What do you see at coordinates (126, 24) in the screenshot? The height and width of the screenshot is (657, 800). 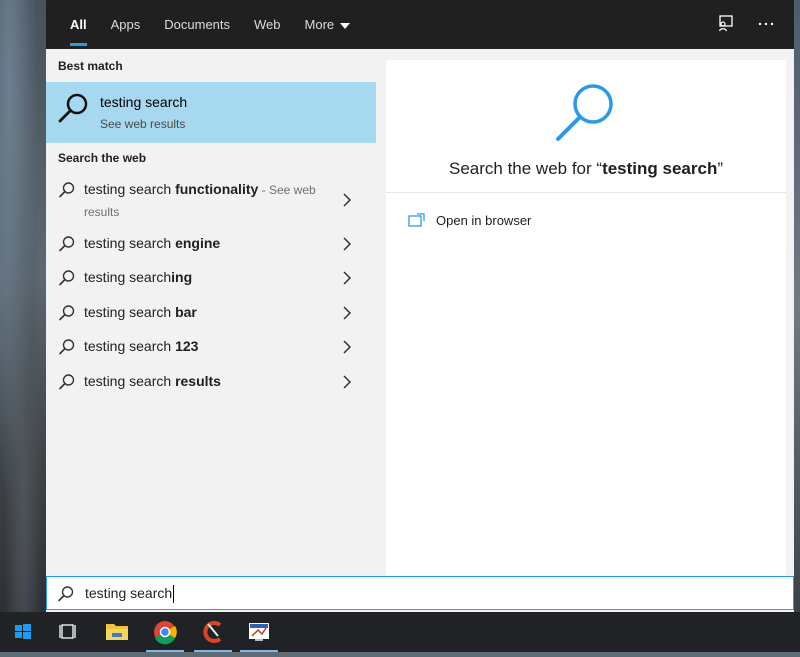 I see `tab-apps: Apps` at bounding box center [126, 24].